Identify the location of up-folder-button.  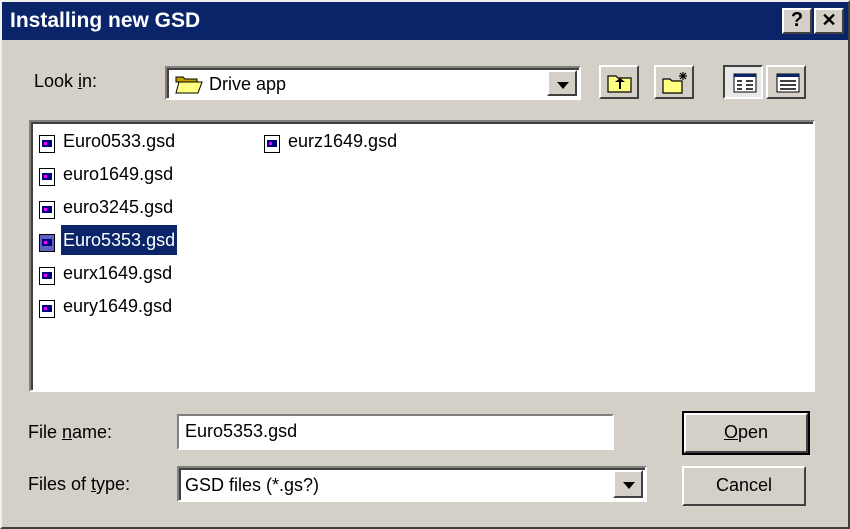
(619, 82).